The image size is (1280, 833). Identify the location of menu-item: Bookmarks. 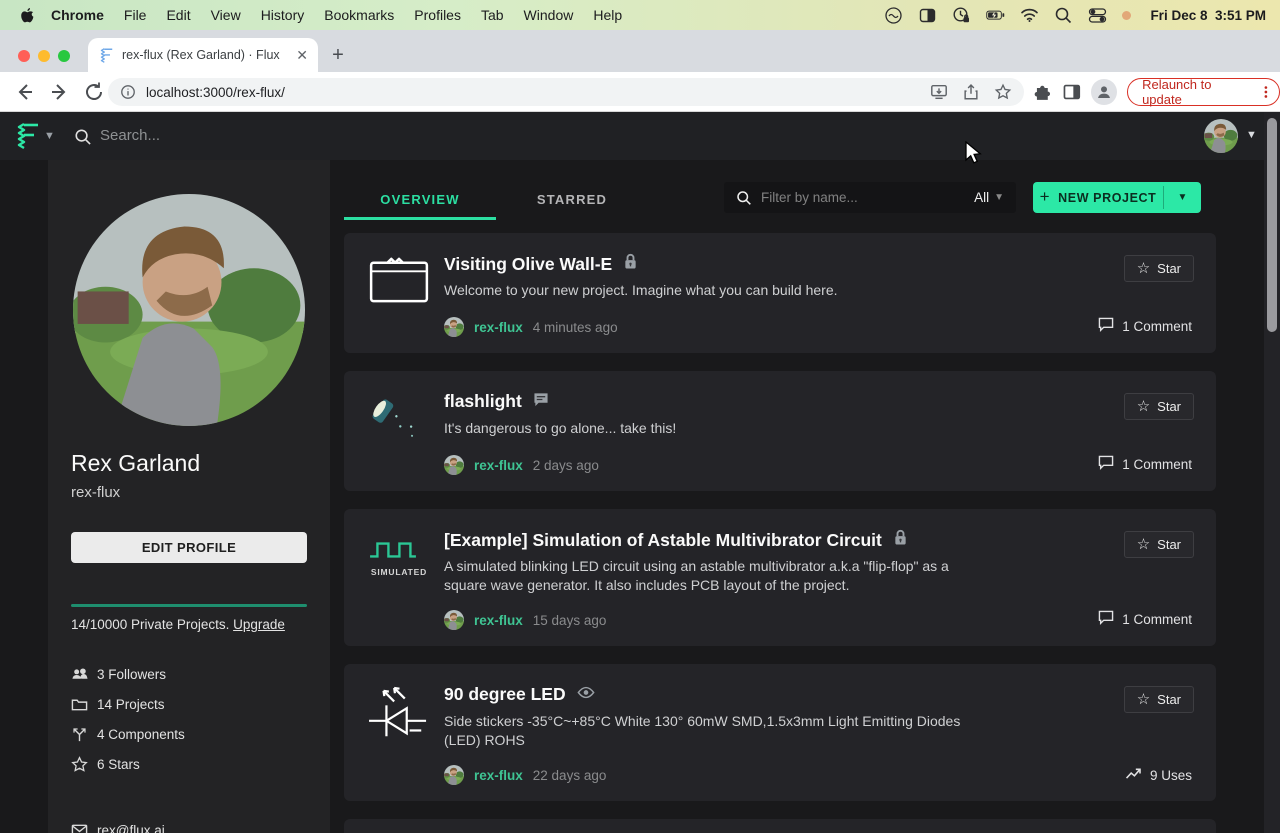
(359, 15).